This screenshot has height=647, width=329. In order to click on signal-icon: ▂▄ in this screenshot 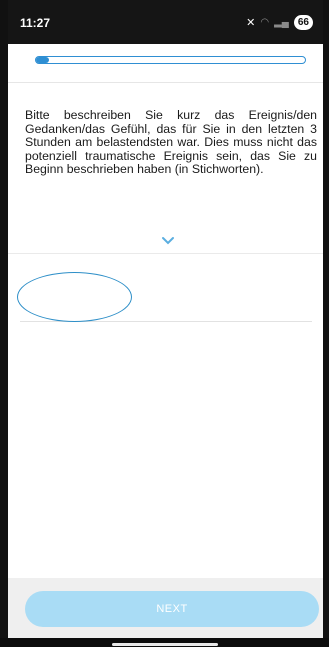, I will do `click(281, 22)`.